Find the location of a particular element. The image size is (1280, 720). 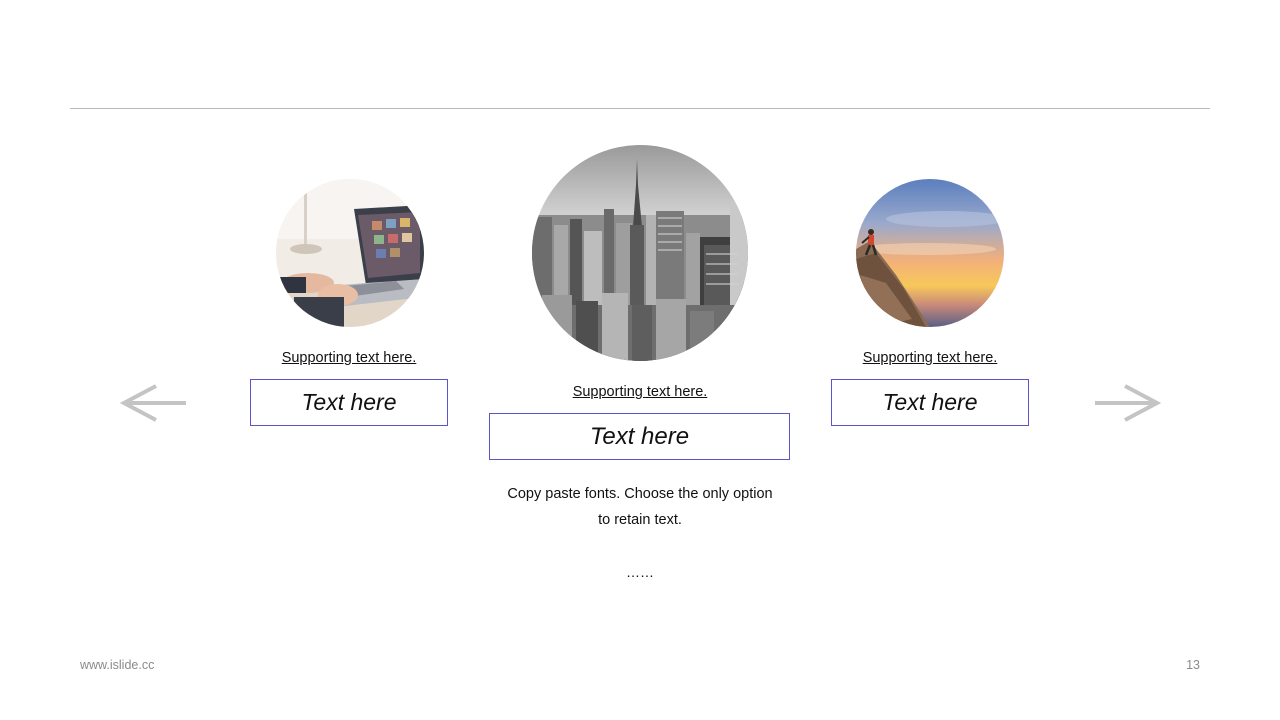

arrow-right-icon is located at coordinates (1127, 403).